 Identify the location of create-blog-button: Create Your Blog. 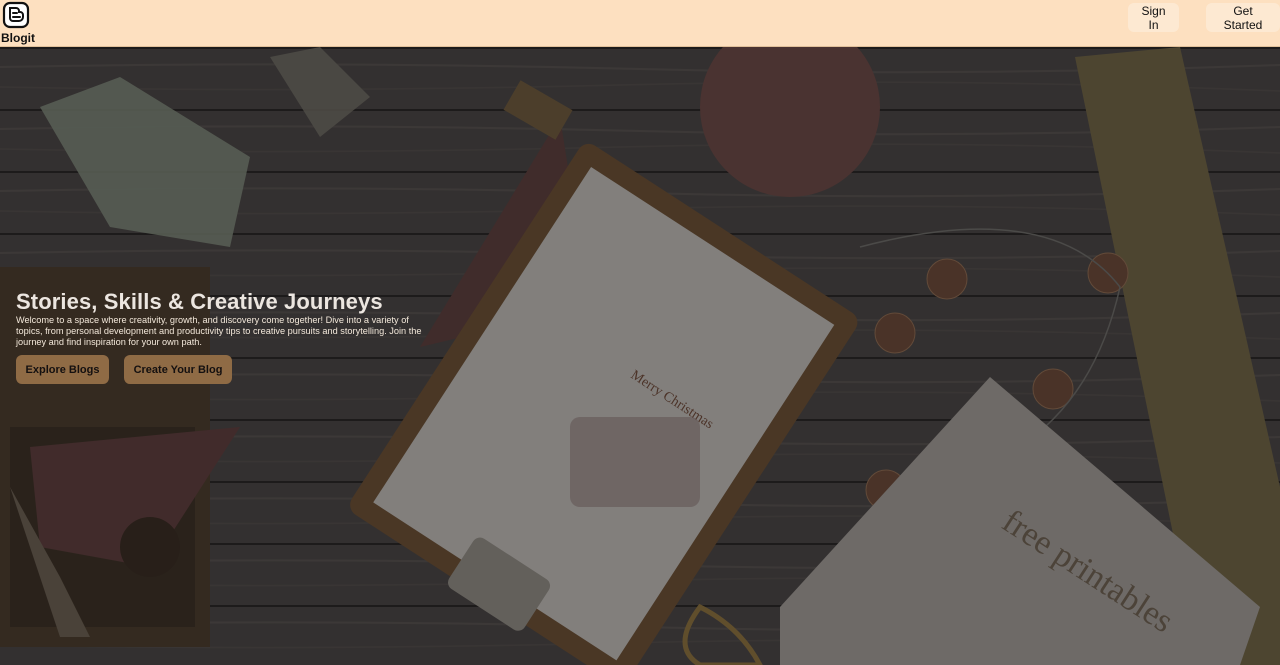
(178, 369).